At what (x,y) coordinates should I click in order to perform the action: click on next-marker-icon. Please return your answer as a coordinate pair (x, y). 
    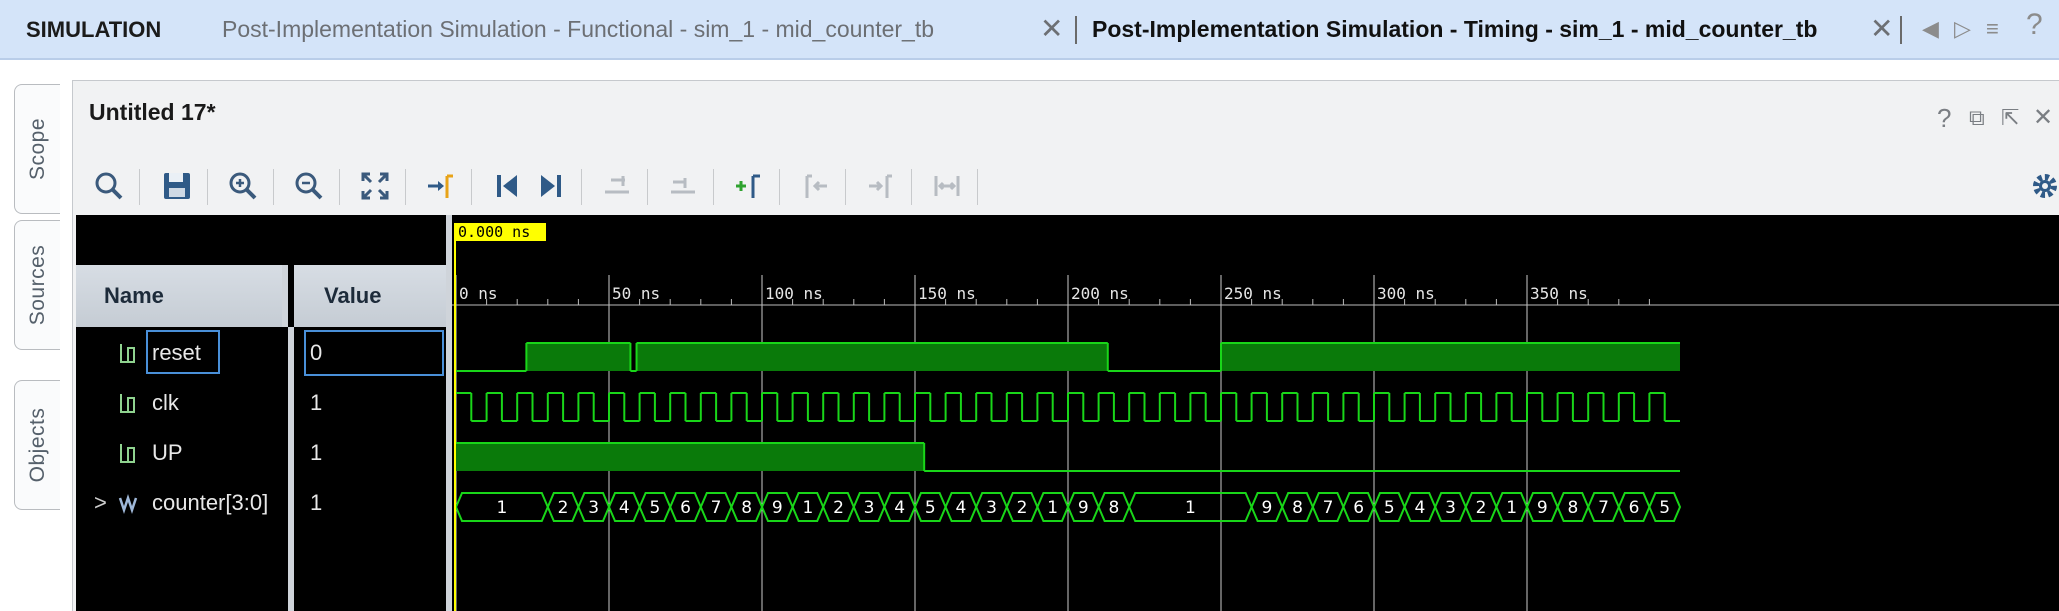
    Looking at the image, I should click on (881, 186).